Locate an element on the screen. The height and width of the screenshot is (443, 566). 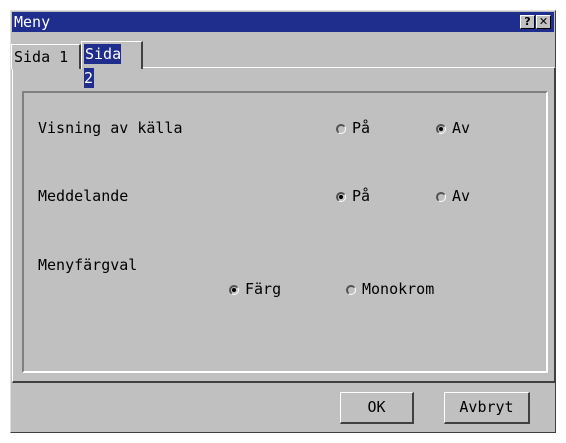
close-button: ✕ is located at coordinates (543, 22).